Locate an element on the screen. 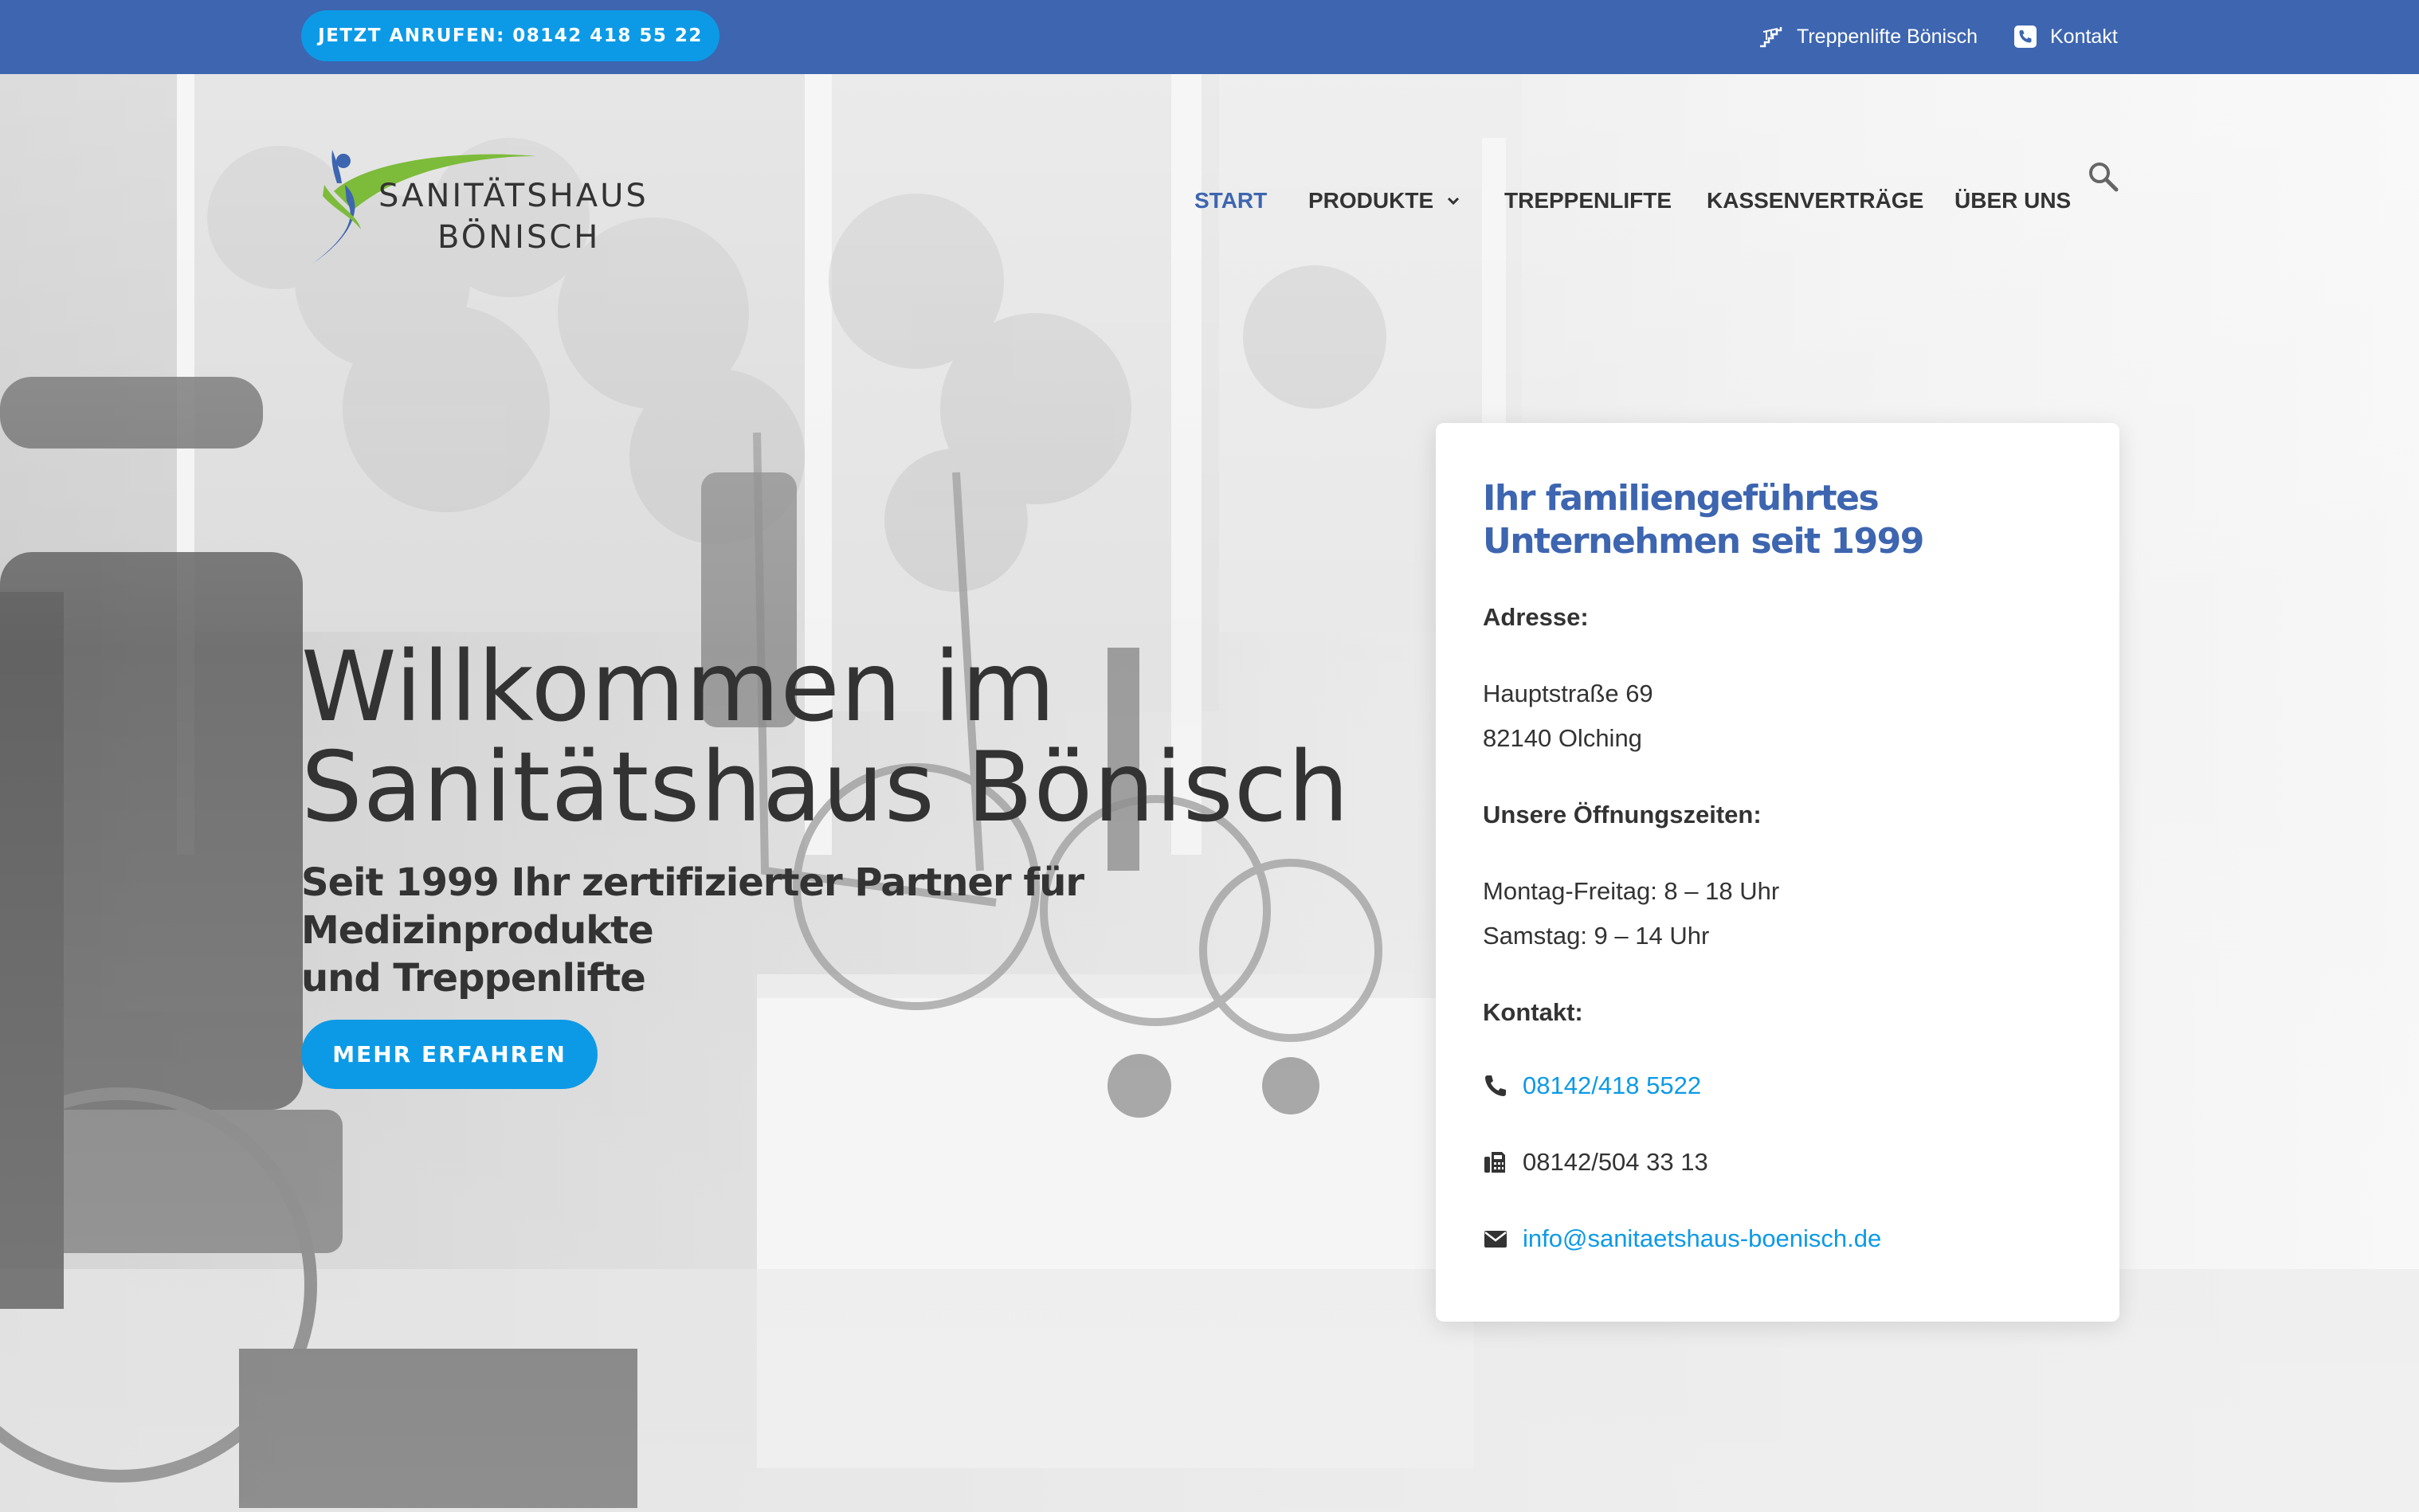 The width and height of the screenshot is (2419, 1512). search-button is located at coordinates (2103, 176).